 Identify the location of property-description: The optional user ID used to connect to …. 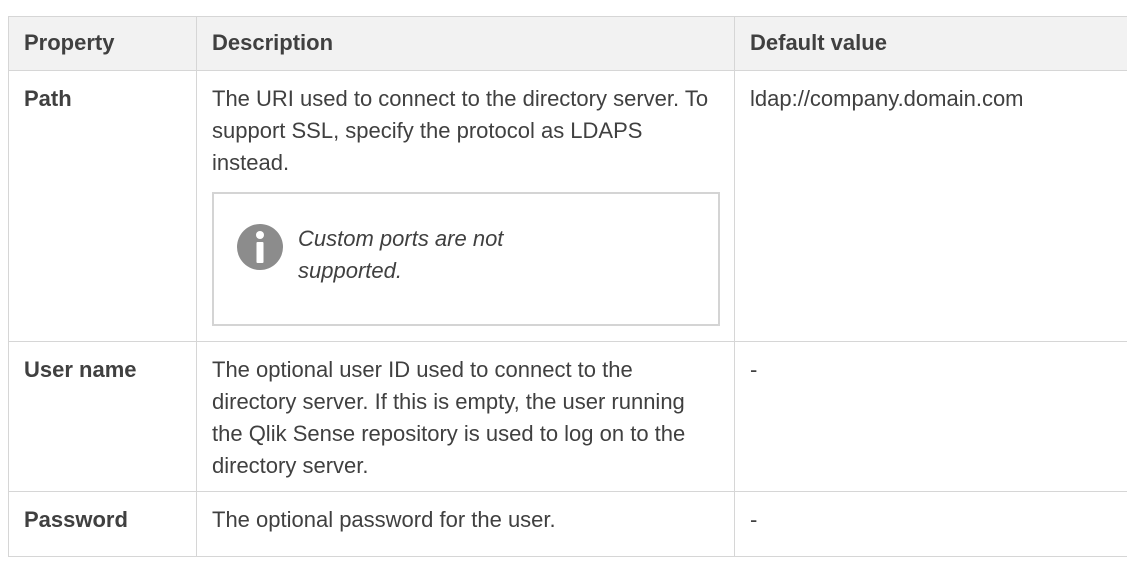
(465, 416).